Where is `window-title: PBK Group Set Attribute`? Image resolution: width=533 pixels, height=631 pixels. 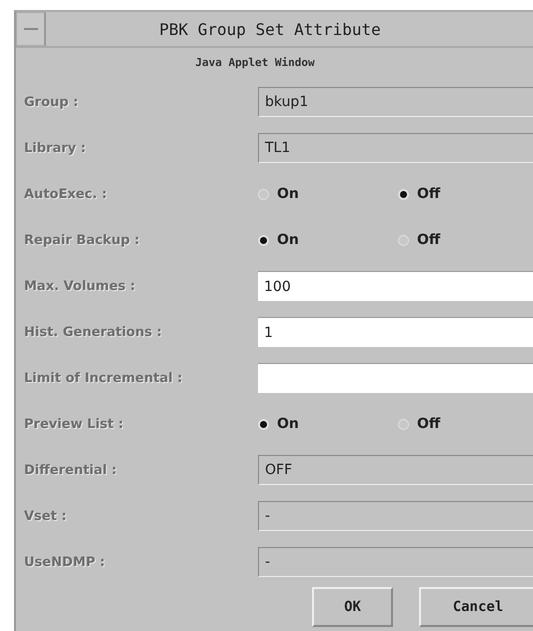
window-title: PBK Group Set Attribute is located at coordinates (270, 29).